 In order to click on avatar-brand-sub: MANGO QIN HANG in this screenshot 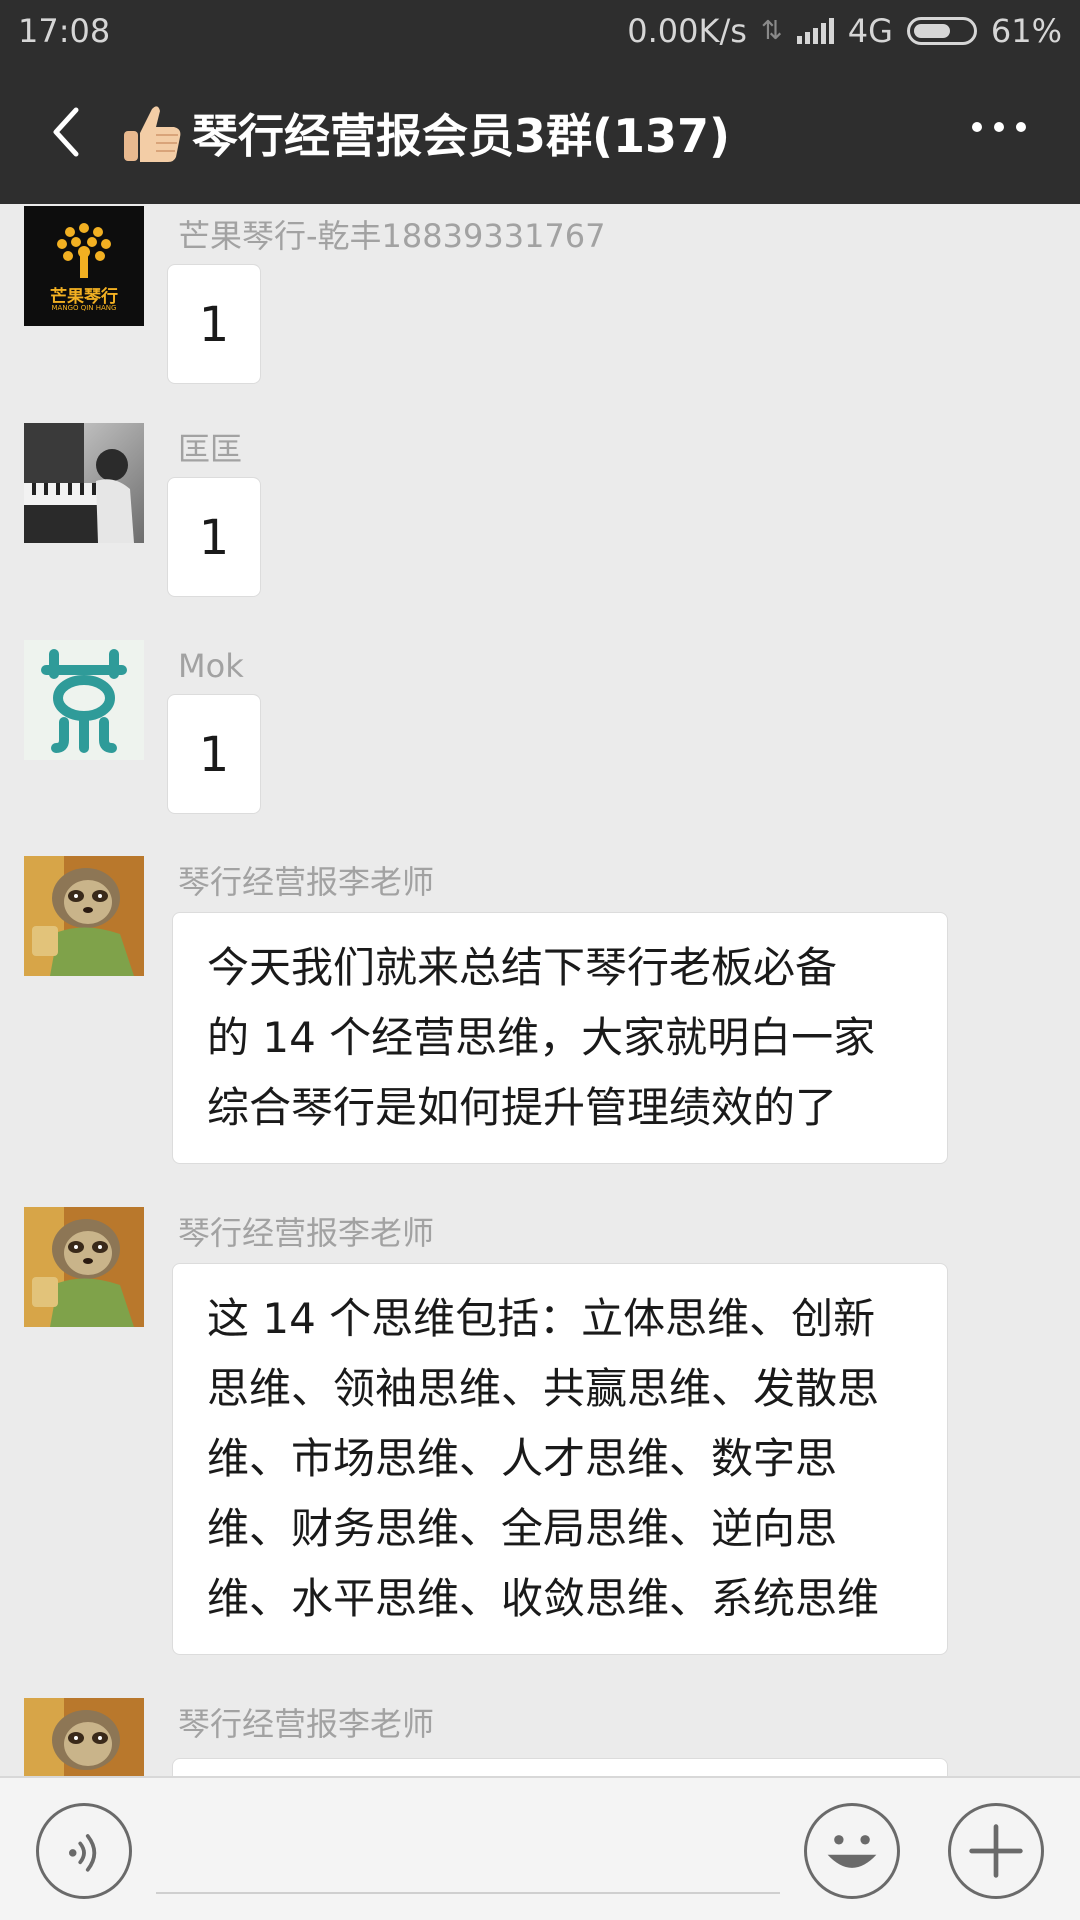, I will do `click(84, 308)`.